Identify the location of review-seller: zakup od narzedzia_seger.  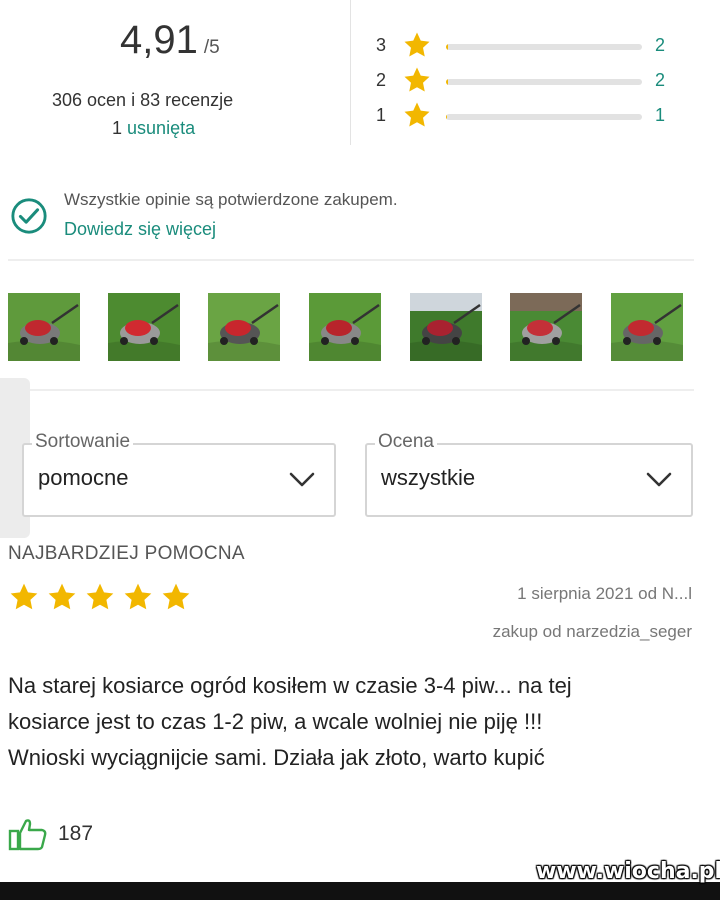
(592, 631).